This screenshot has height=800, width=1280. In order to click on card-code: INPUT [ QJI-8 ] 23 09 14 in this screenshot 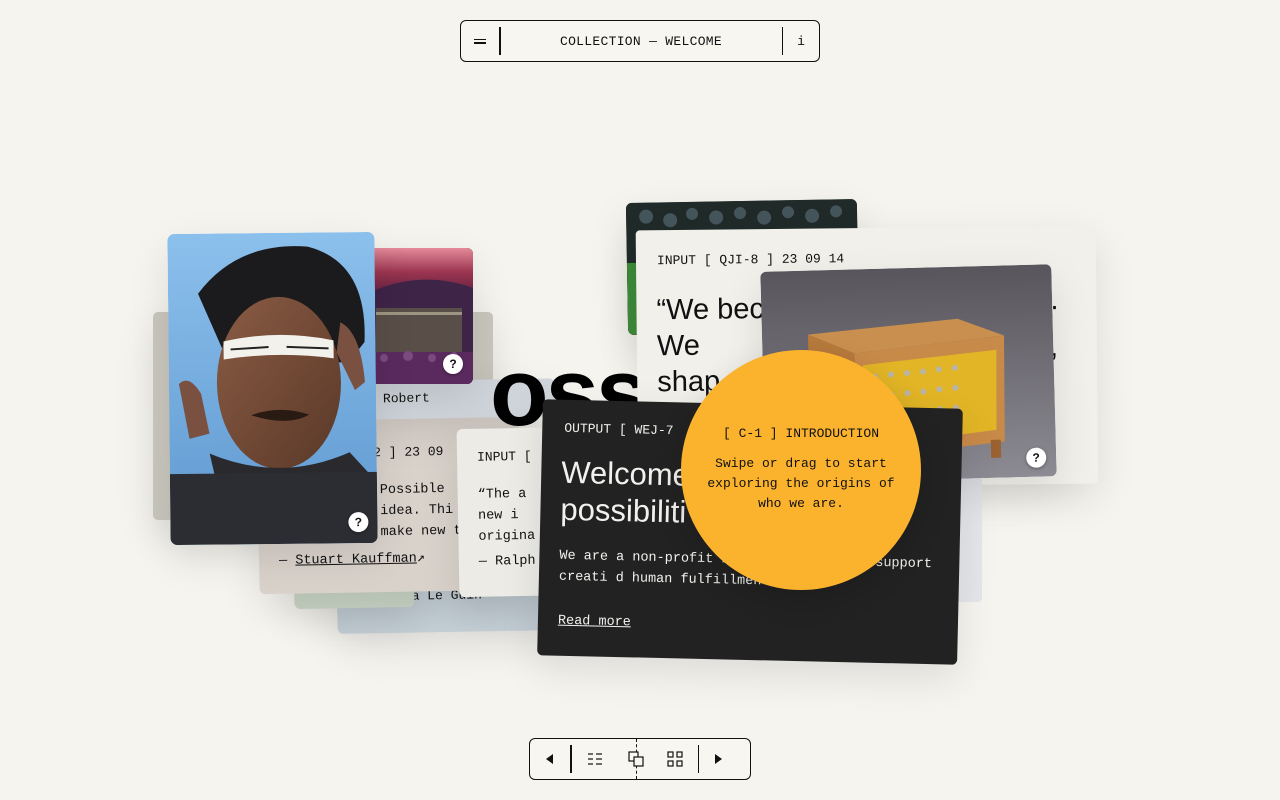, I will do `click(750, 260)`.